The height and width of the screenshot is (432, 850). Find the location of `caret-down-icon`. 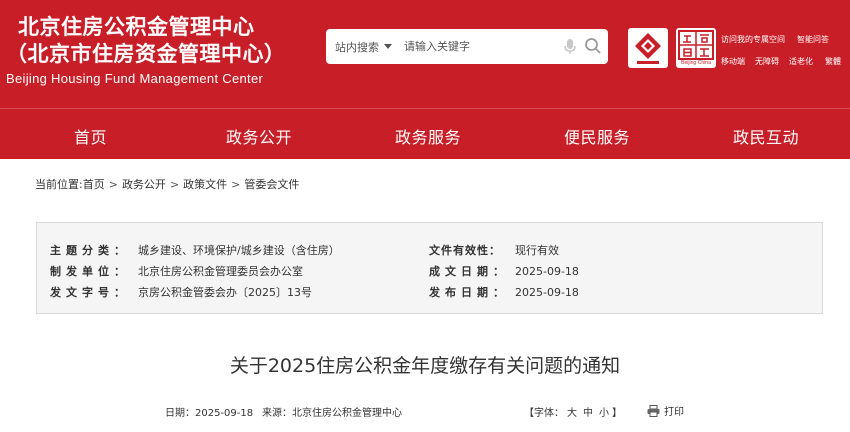

caret-down-icon is located at coordinates (388, 46).